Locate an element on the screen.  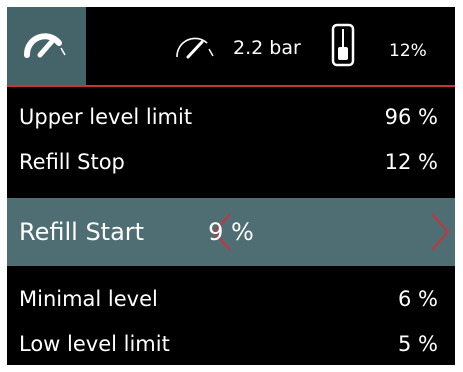
setting-label: Low level limit is located at coordinates (94, 344).